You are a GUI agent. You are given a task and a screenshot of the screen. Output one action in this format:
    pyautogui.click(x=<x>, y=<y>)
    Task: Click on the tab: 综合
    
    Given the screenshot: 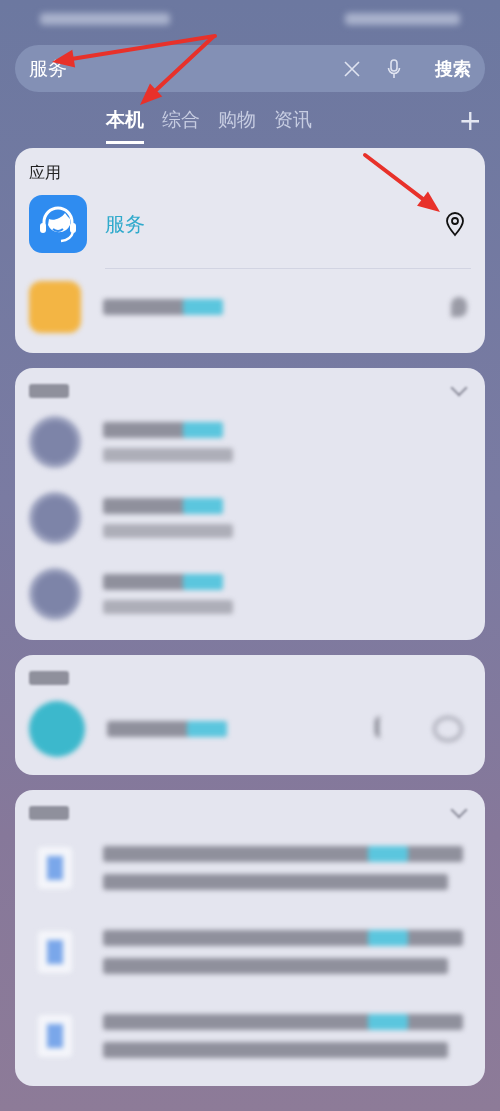 What is the action you would take?
    pyautogui.click(x=181, y=120)
    